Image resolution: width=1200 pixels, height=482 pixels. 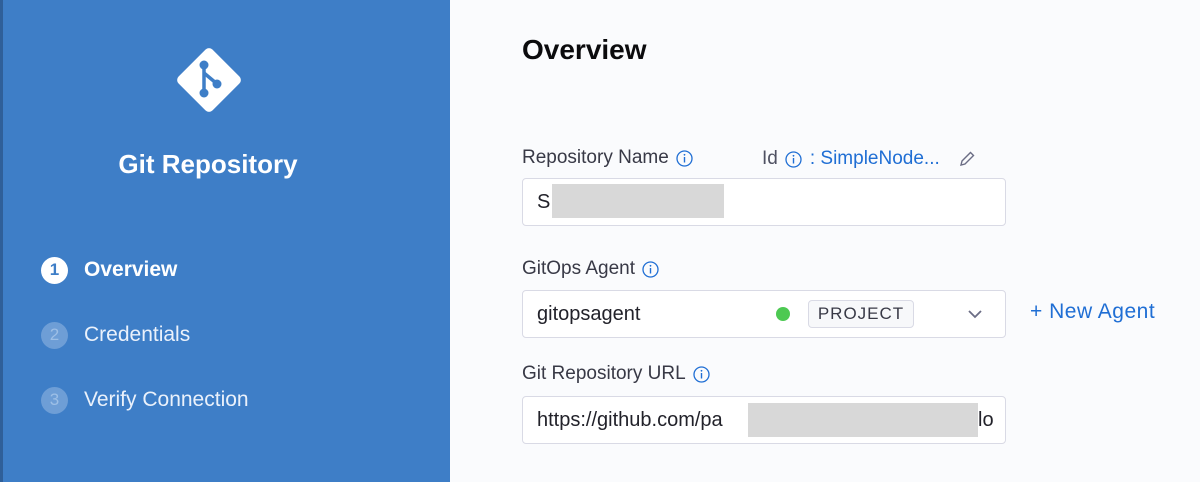 What do you see at coordinates (544, 201) in the screenshot?
I see `repo-name-value: S` at bounding box center [544, 201].